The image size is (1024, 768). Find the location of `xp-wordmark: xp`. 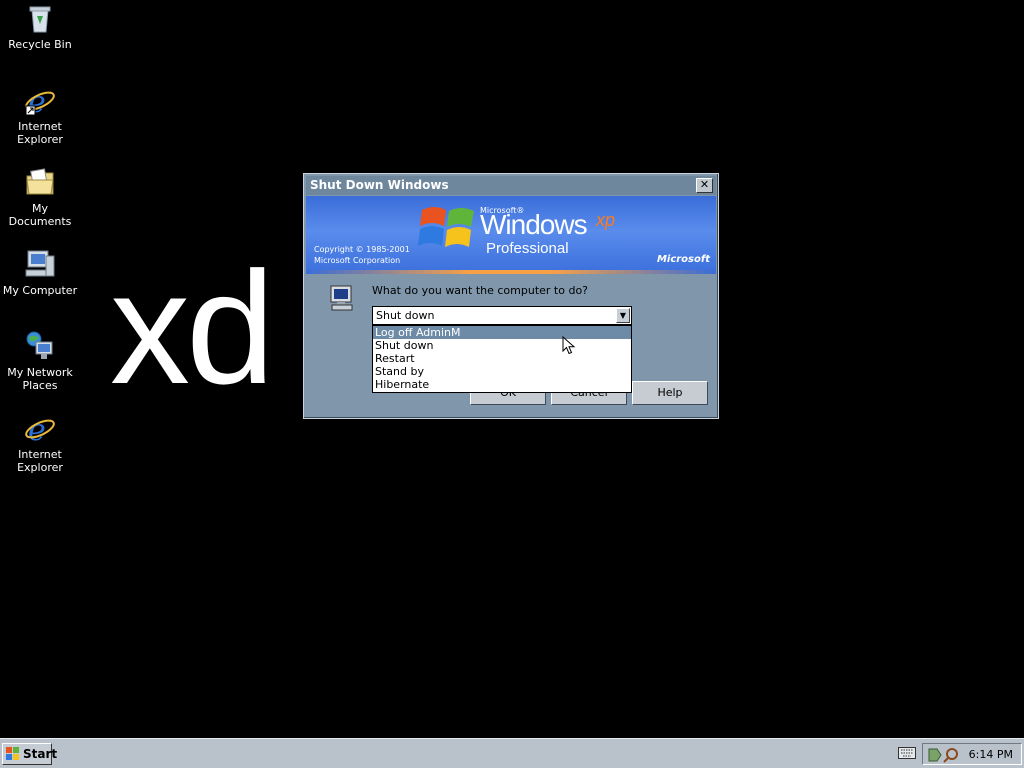

xp-wordmark: xp is located at coordinates (606, 220).